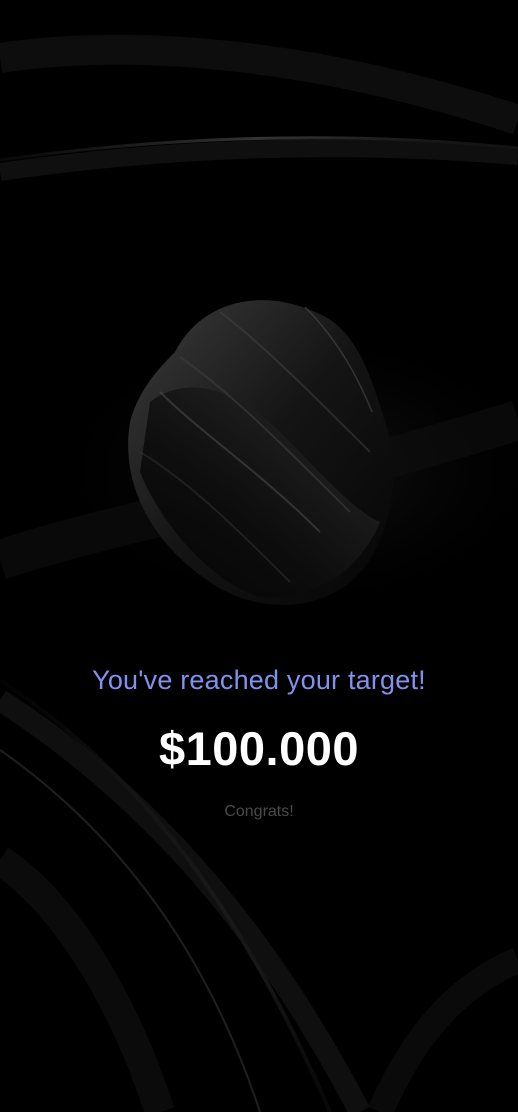  I want to click on target-reached-headline: You've reached your target!, so click(259, 680).